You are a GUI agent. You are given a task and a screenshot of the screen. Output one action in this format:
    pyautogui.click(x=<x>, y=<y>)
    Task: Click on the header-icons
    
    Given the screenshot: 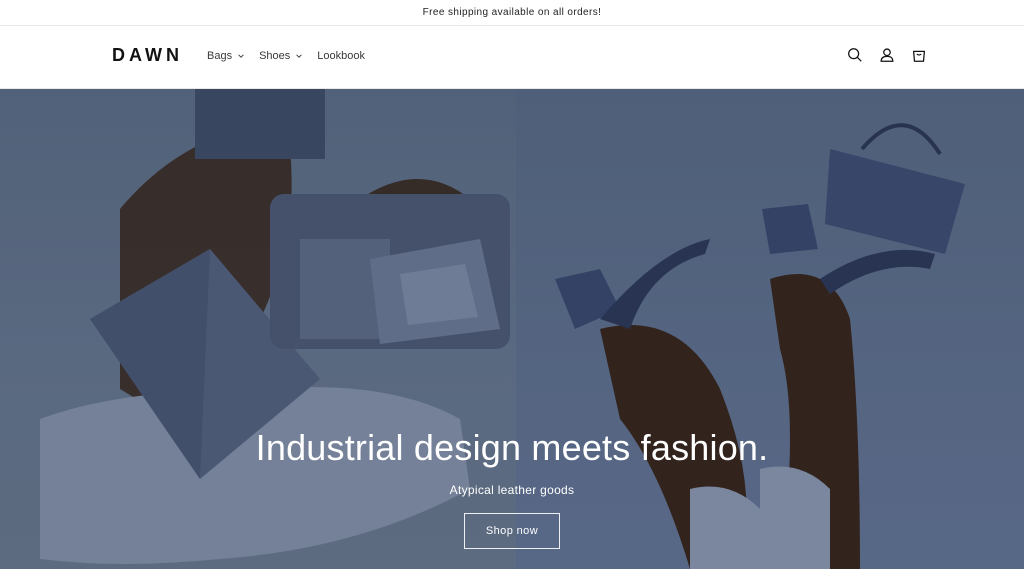 What is the action you would take?
    pyautogui.click(x=887, y=55)
    